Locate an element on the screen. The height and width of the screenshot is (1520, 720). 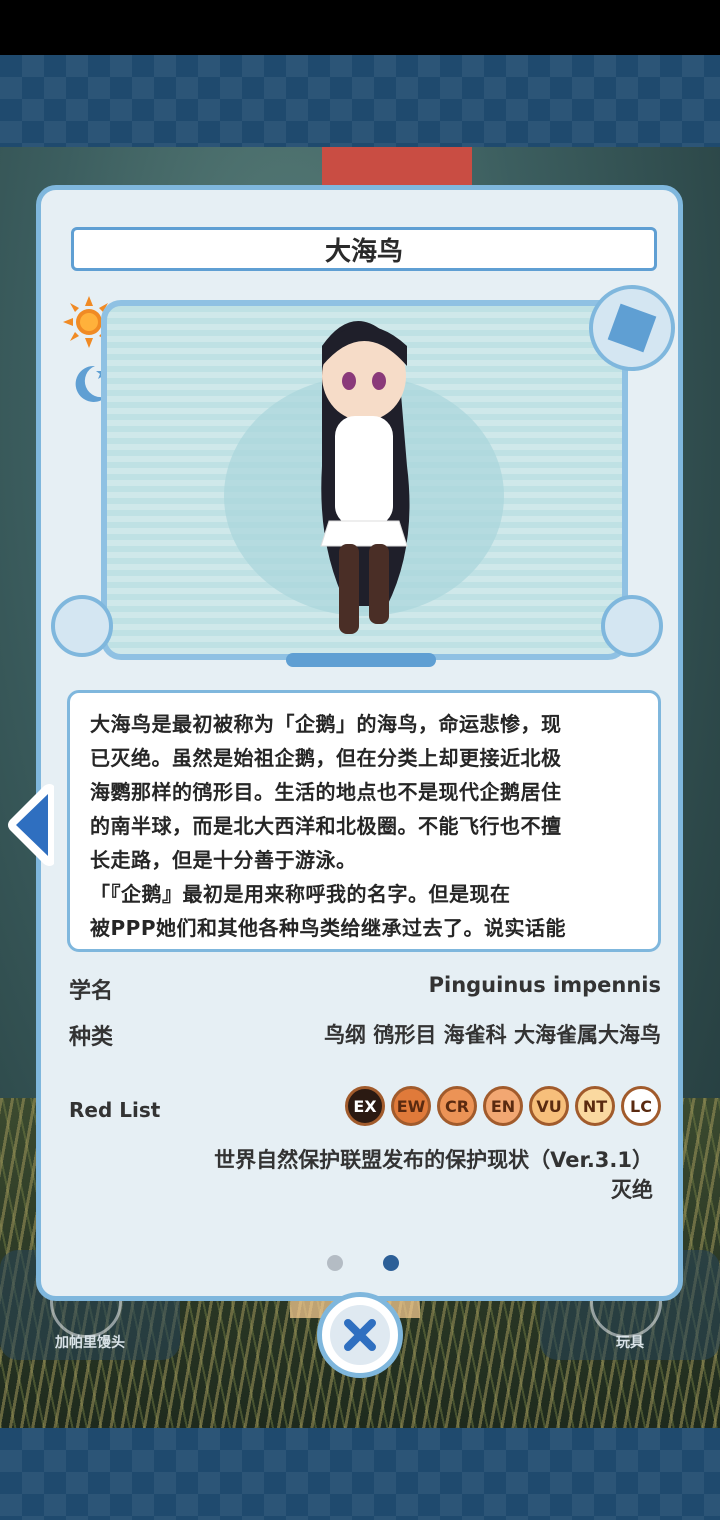
description-line: 「『企鹅』最初是用来称呼我的名字。但是现在 is located at coordinates (300, 894).